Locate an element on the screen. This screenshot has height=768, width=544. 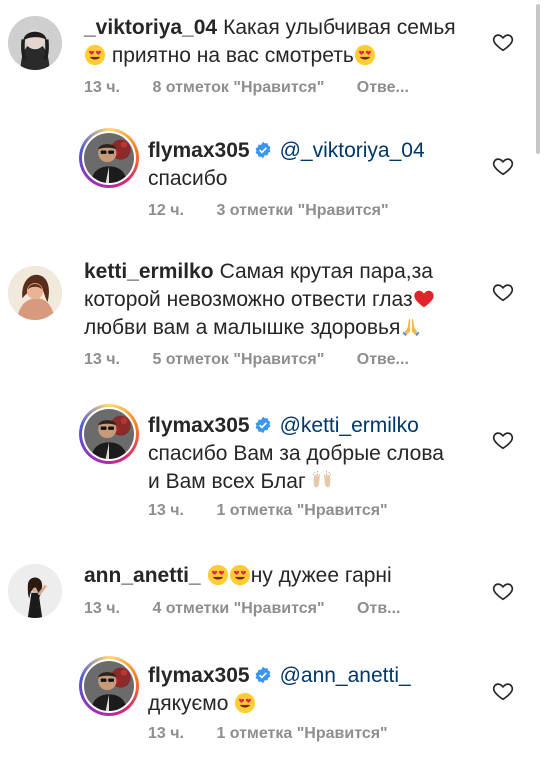
comment-text: спасибо is located at coordinates (188, 178).